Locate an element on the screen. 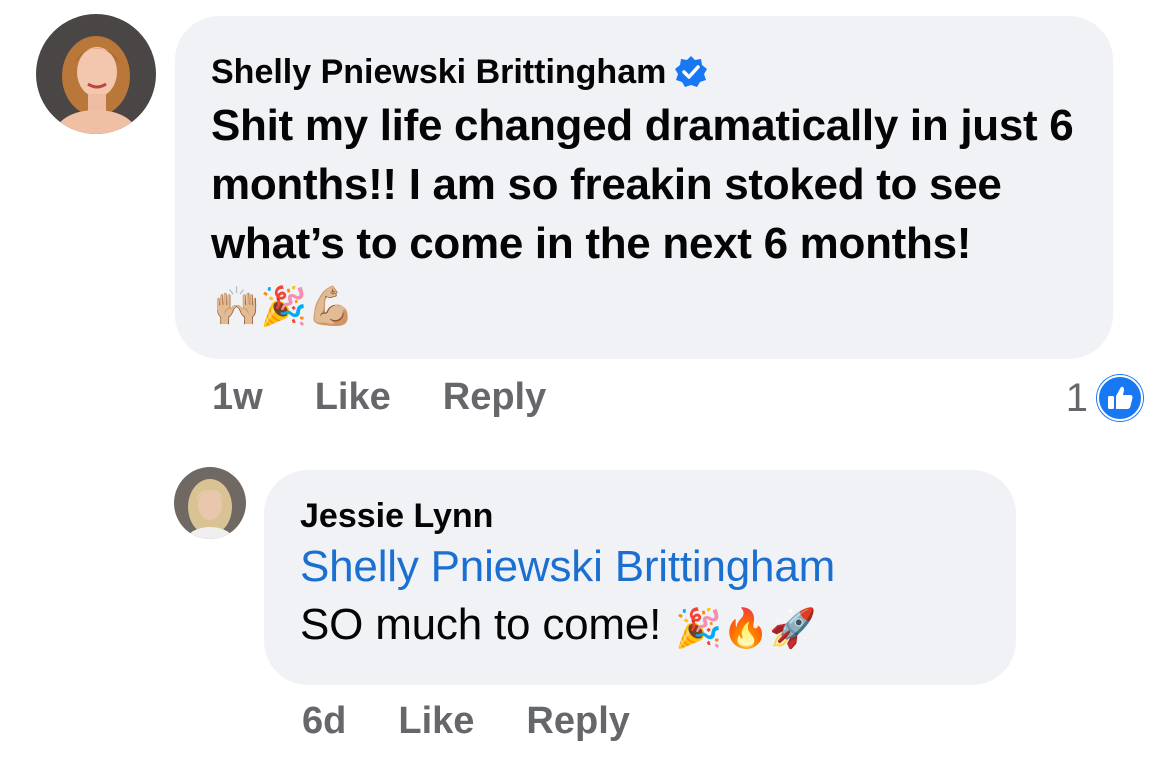 The height and width of the screenshot is (761, 1158). comment-author: Shelly Pniewski Brittingham is located at coordinates (644, 72).